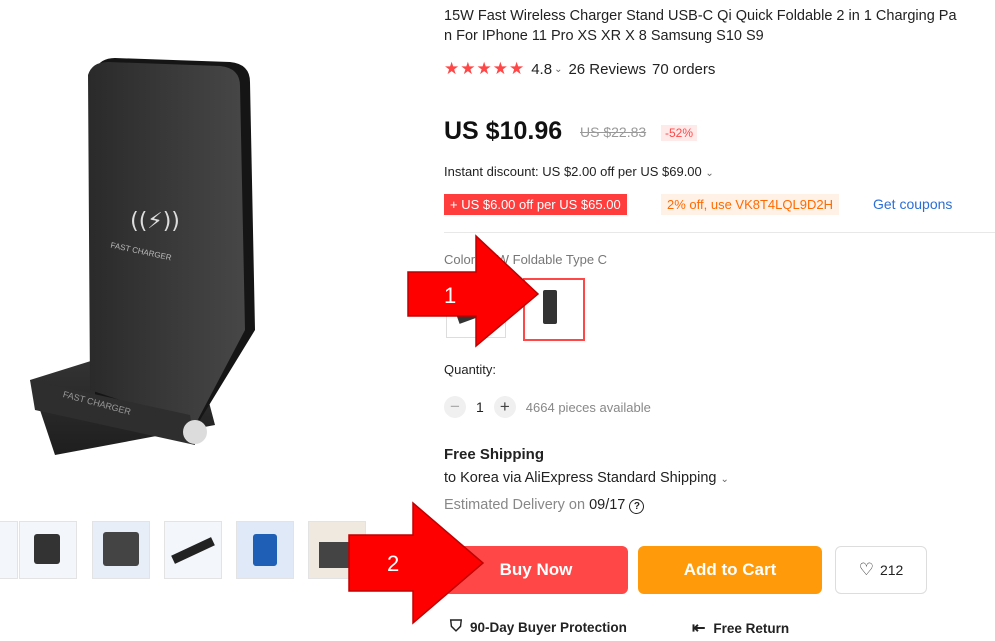  I want to click on decrease-quantity-button: −, so click(455, 407).